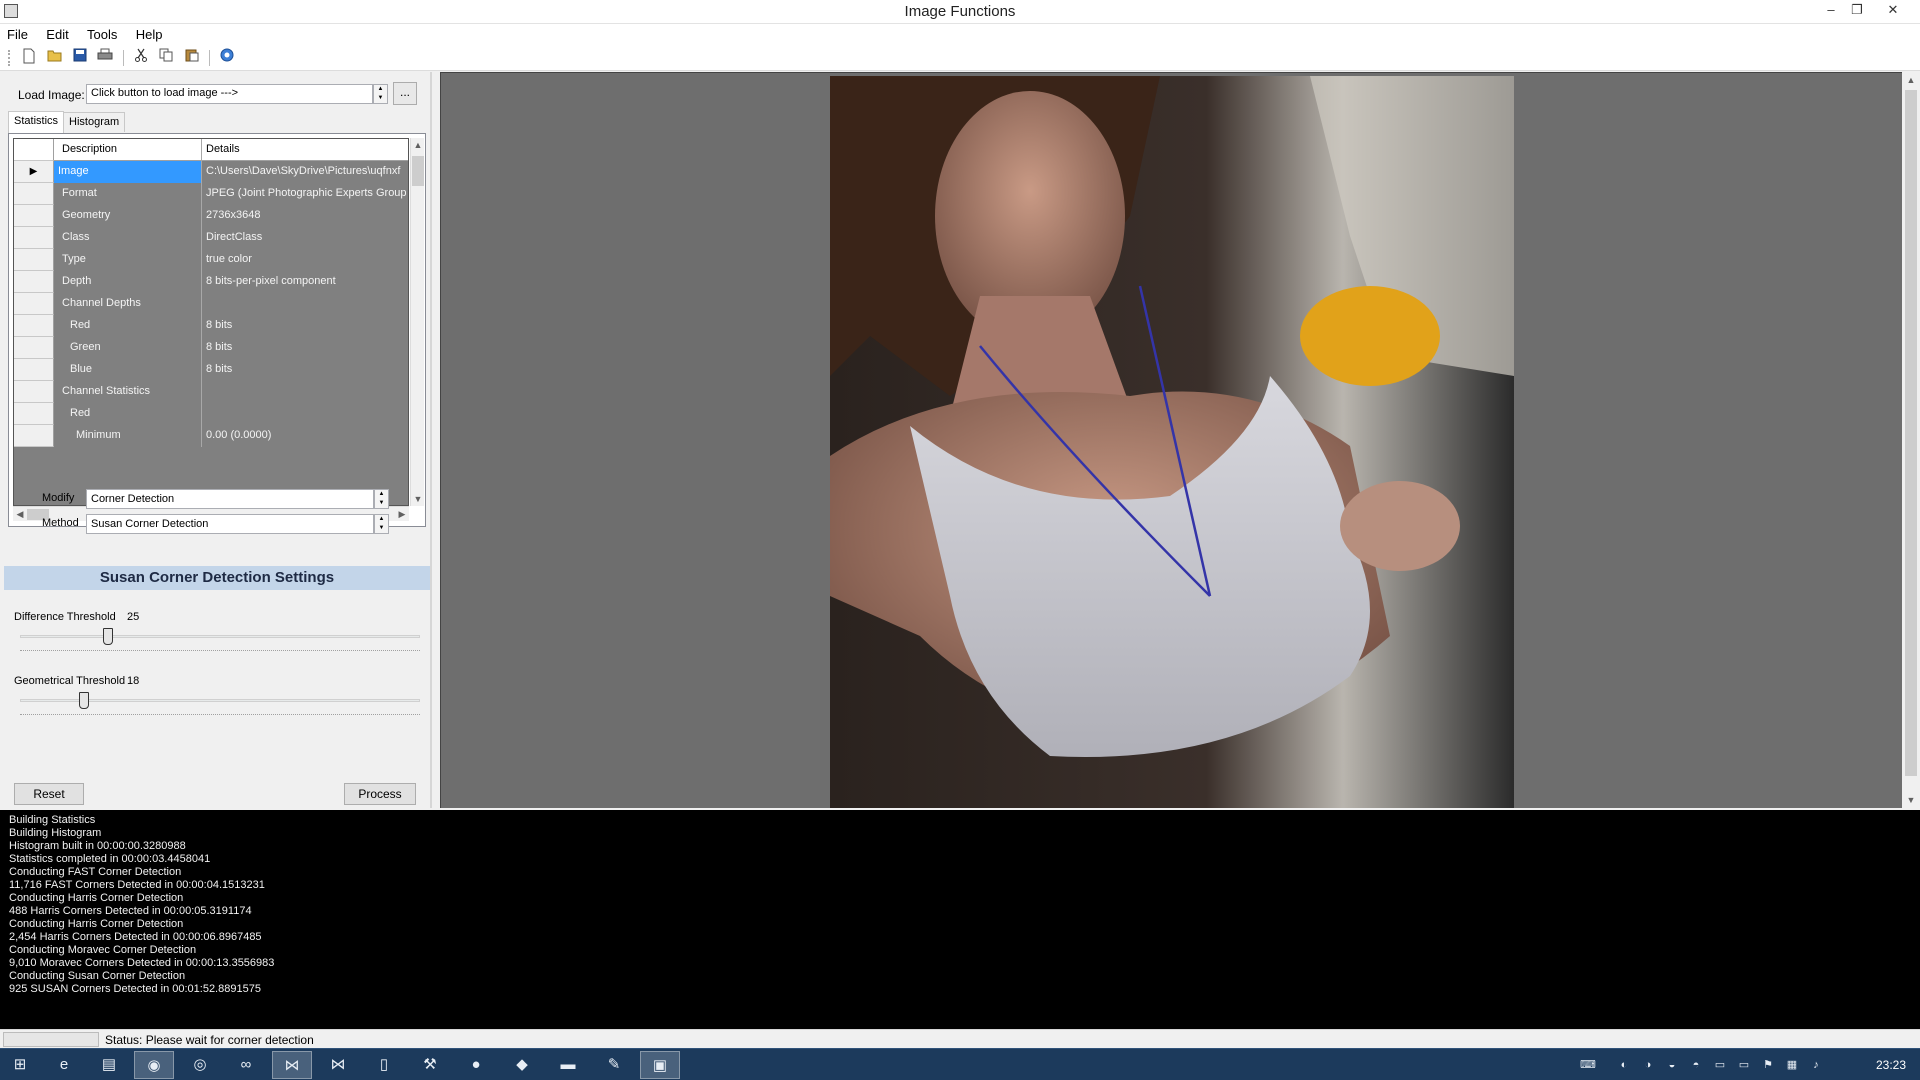 The height and width of the screenshot is (1080, 1920). What do you see at coordinates (418, 145) in the screenshot?
I see `scroll-up-arrow: ▲` at bounding box center [418, 145].